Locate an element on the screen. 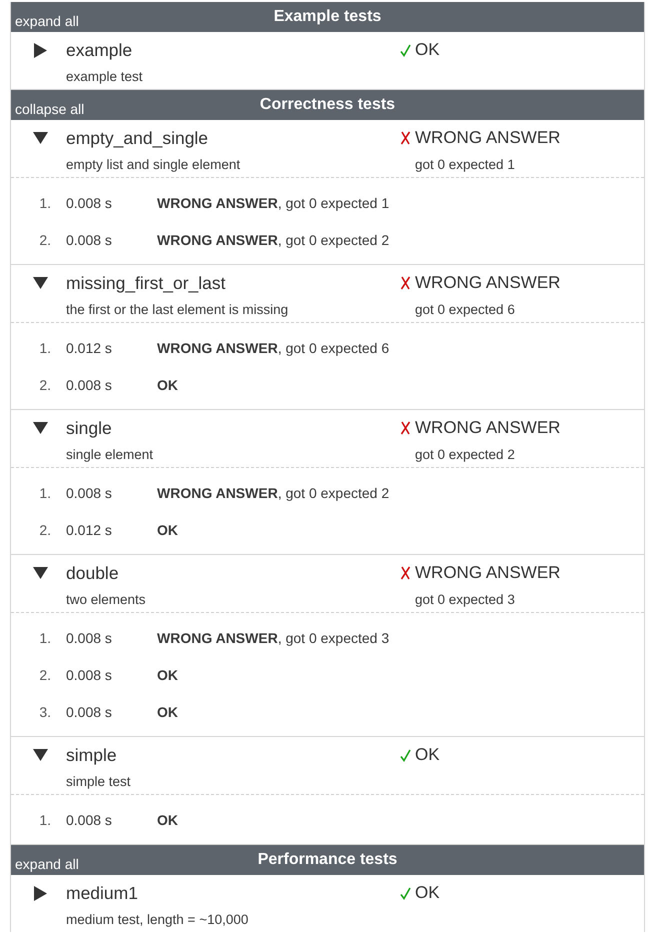 Image resolution: width=662 pixels, height=941 pixels. test-description: medium test, length = ~10,000 is located at coordinates (158, 919).